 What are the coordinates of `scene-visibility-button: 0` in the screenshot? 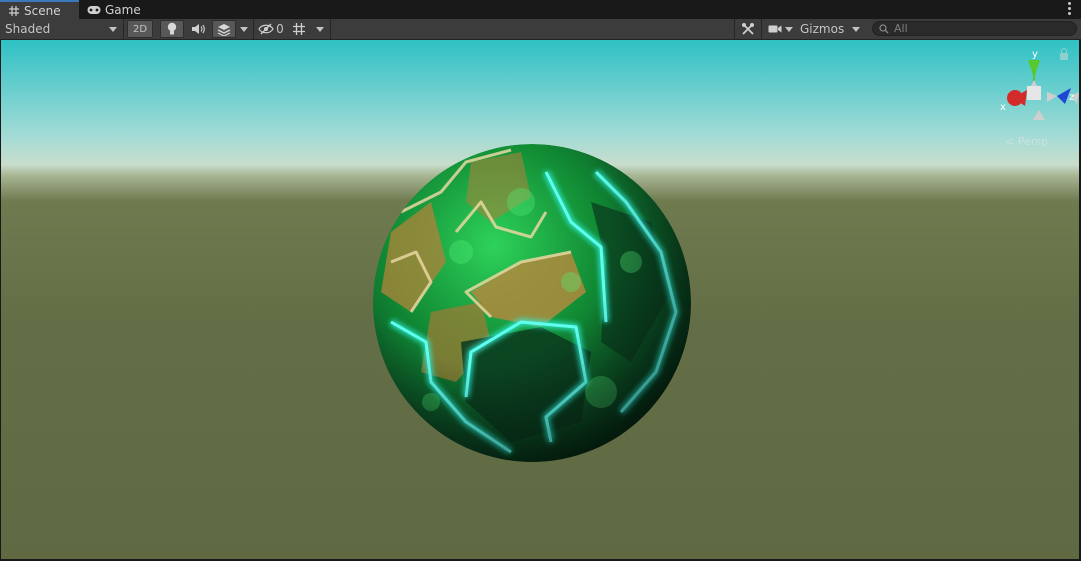 It's located at (271, 29).